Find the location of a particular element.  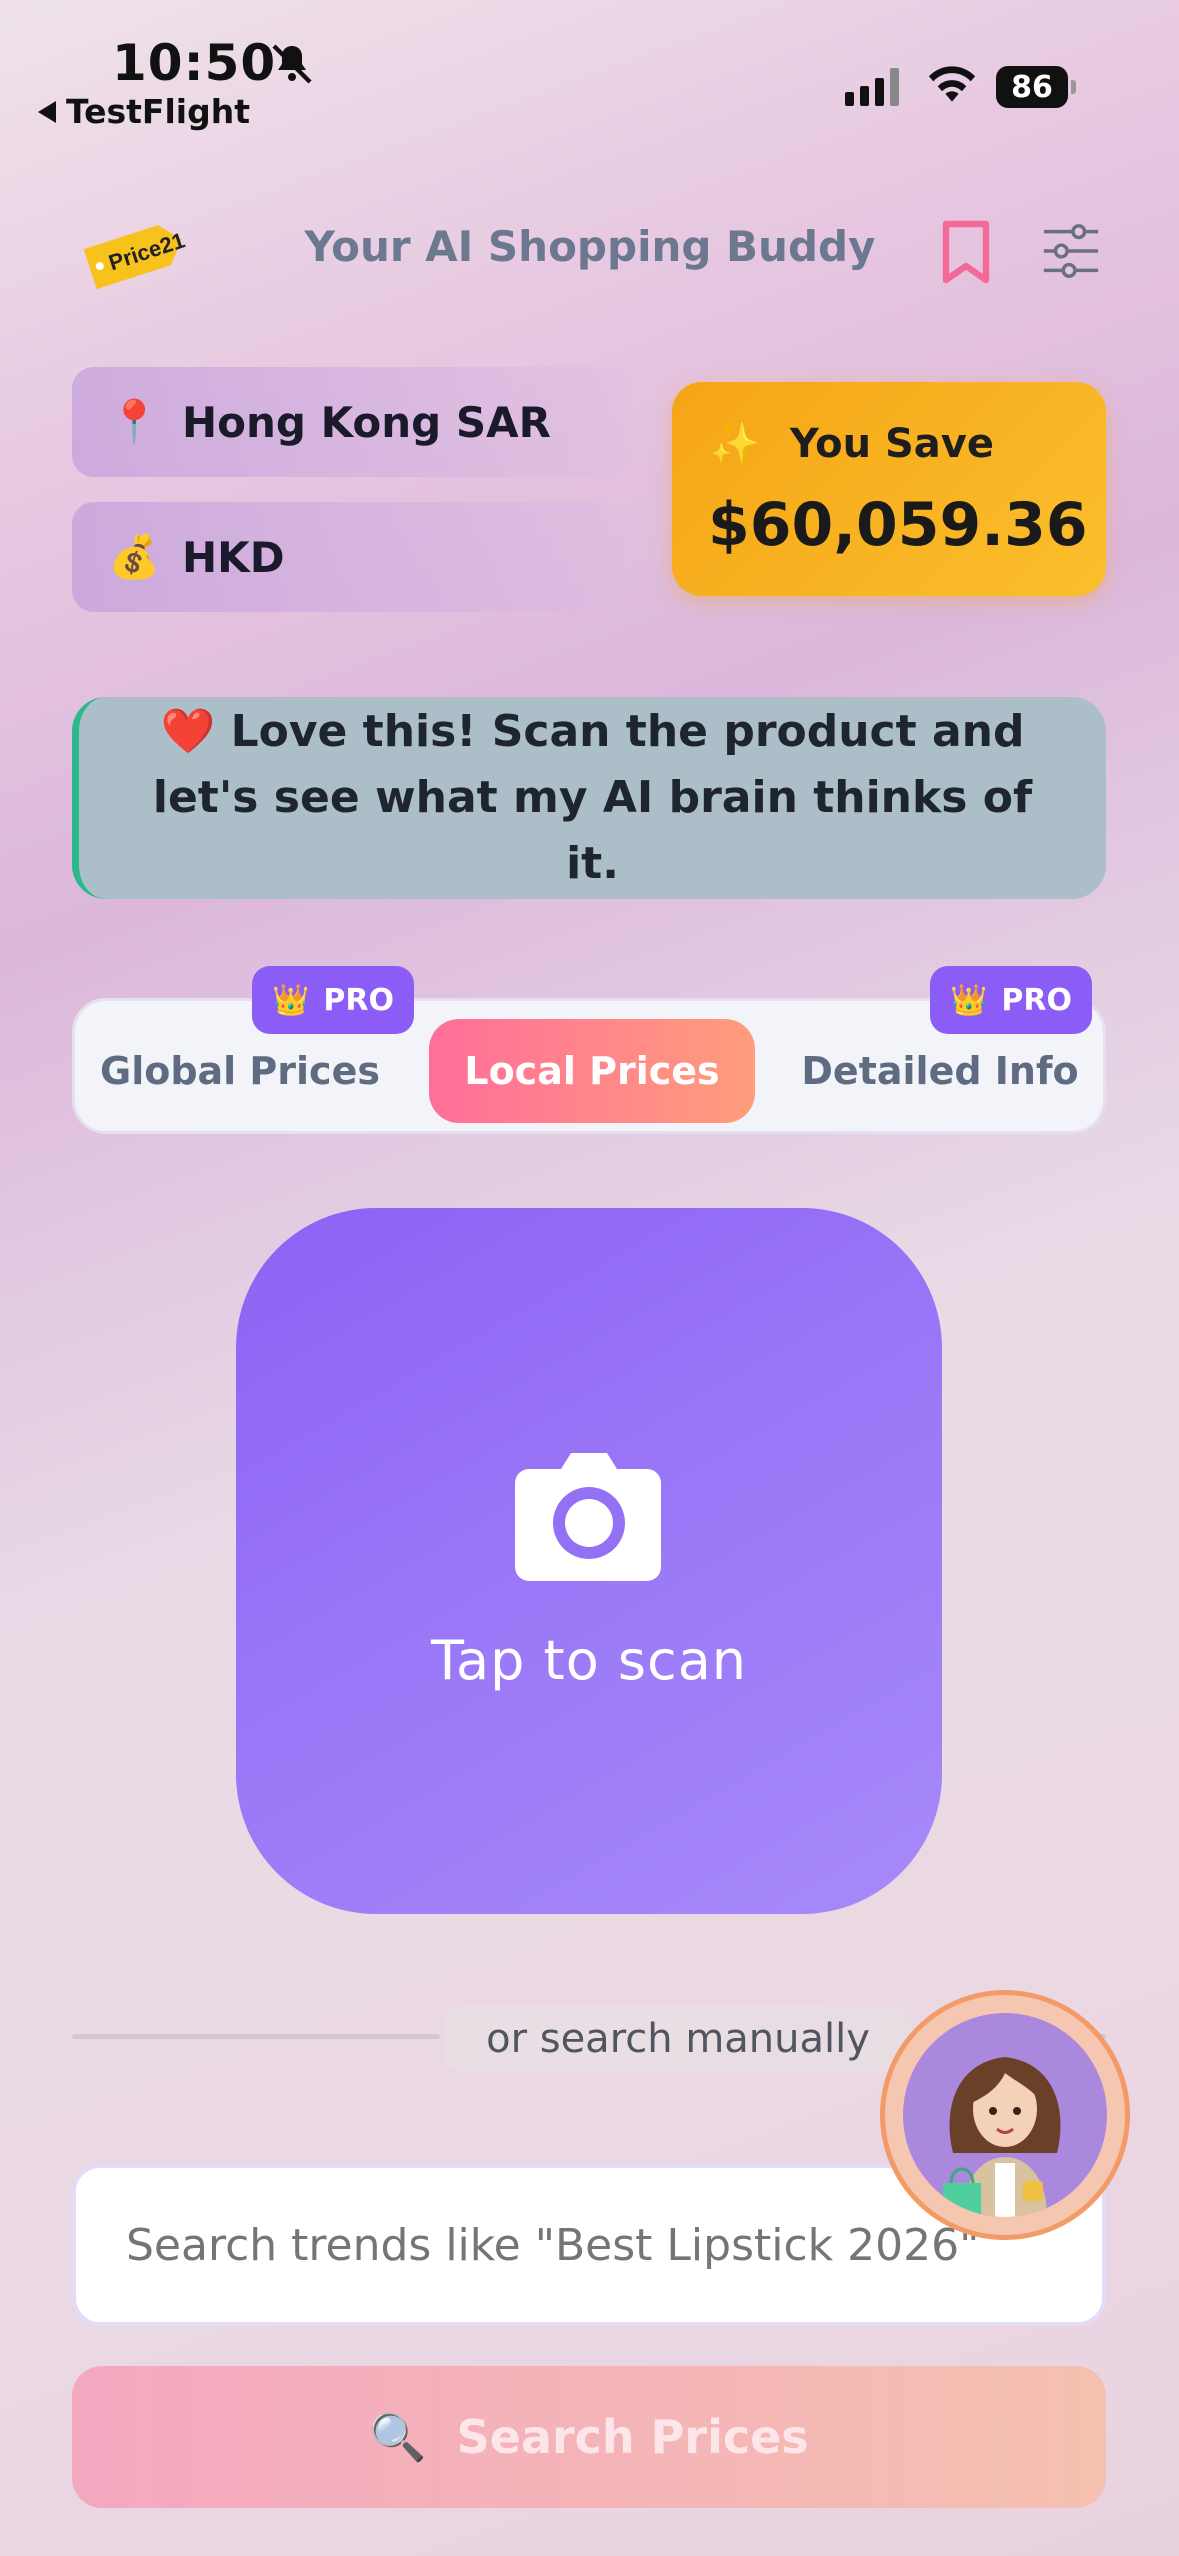

filter-settings-icon is located at coordinates (1071, 251).